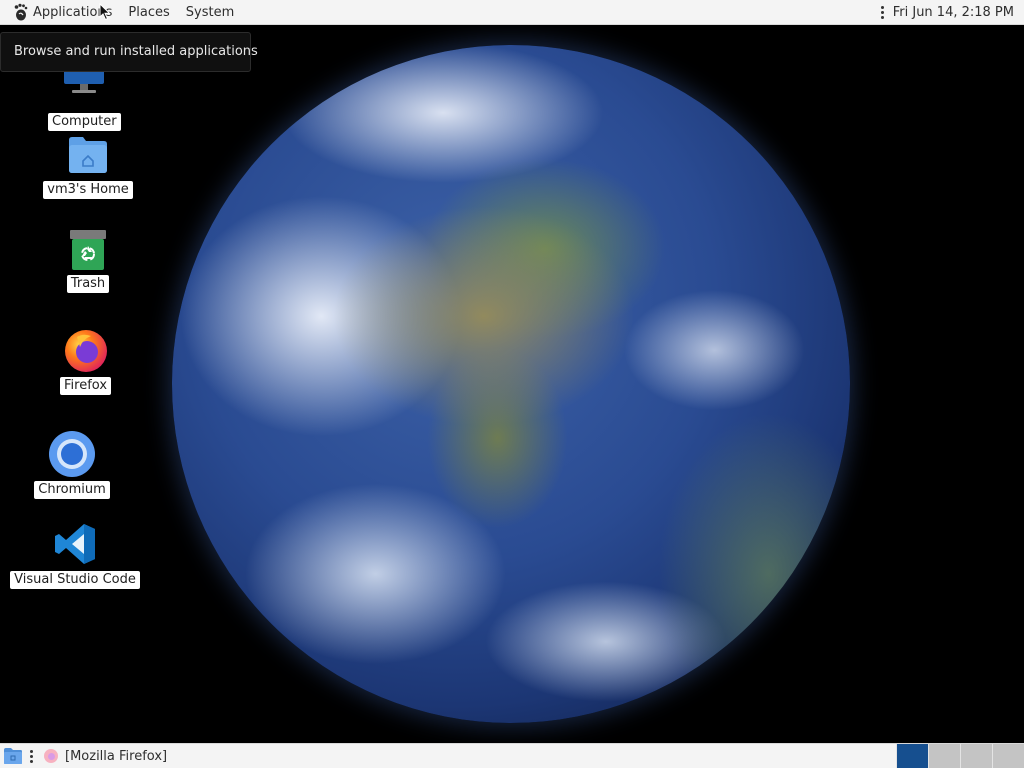 Image resolution: width=1024 pixels, height=768 pixels. Describe the element at coordinates (148, 12) in the screenshot. I see `places-menu: Places` at that location.